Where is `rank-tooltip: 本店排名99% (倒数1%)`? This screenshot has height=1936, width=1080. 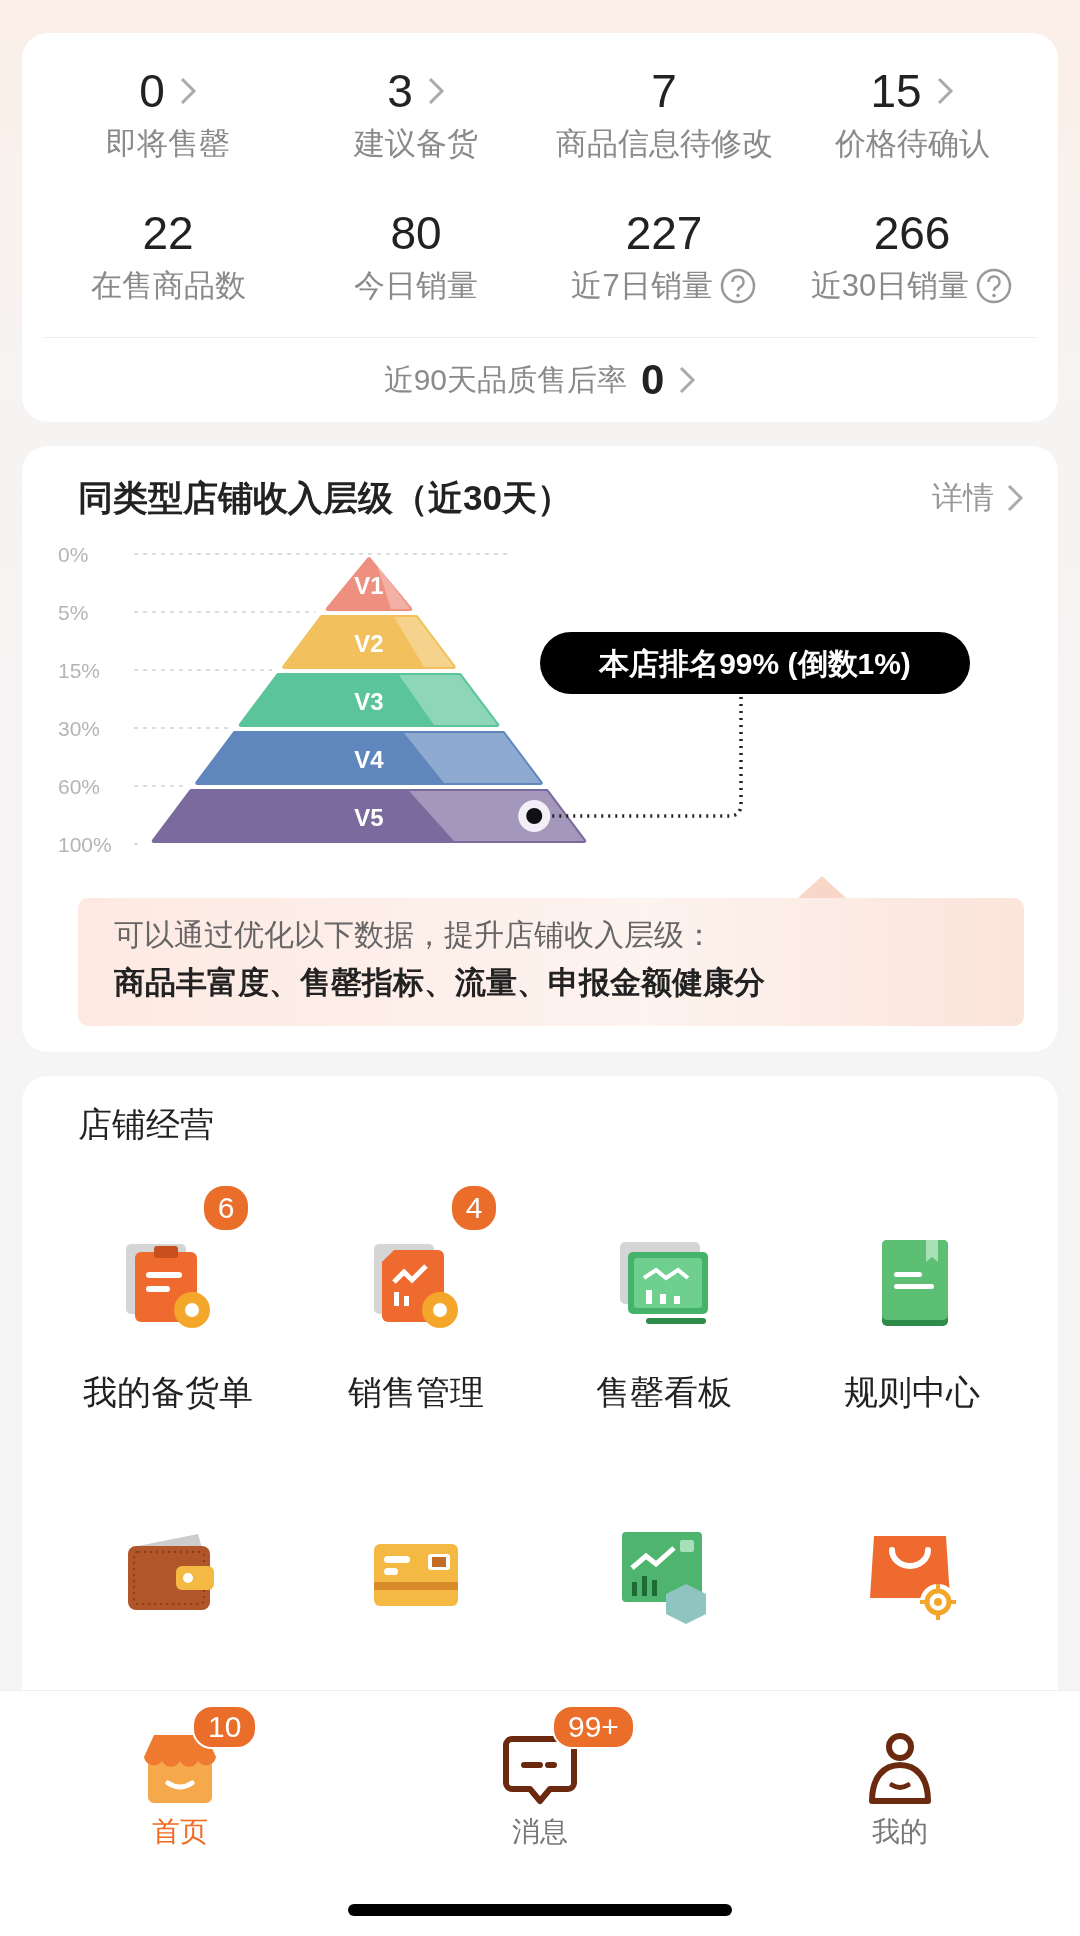 rank-tooltip: 本店排名99% (倒数1%) is located at coordinates (755, 663).